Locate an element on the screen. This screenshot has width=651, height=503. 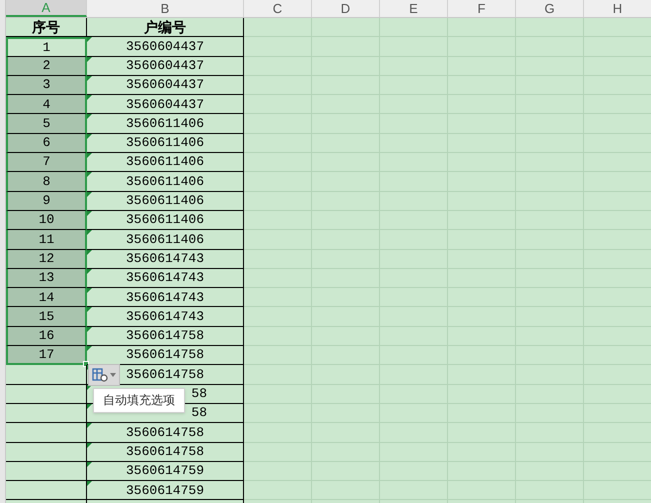
column-header: E is located at coordinates (414, 8).